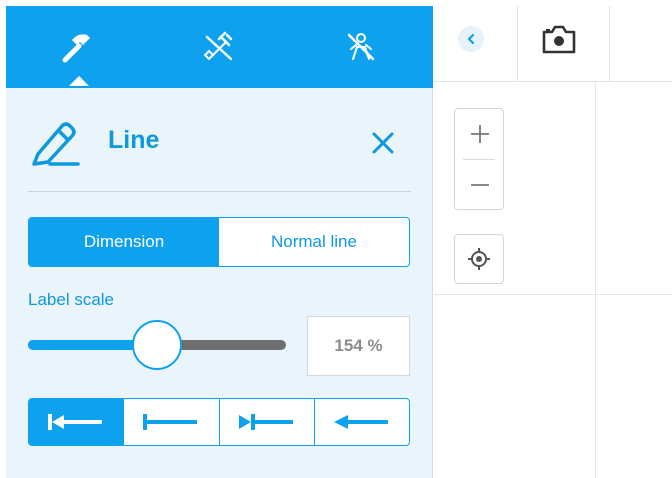 The height and width of the screenshot is (478, 672). I want to click on slider-thumb, so click(157, 345).